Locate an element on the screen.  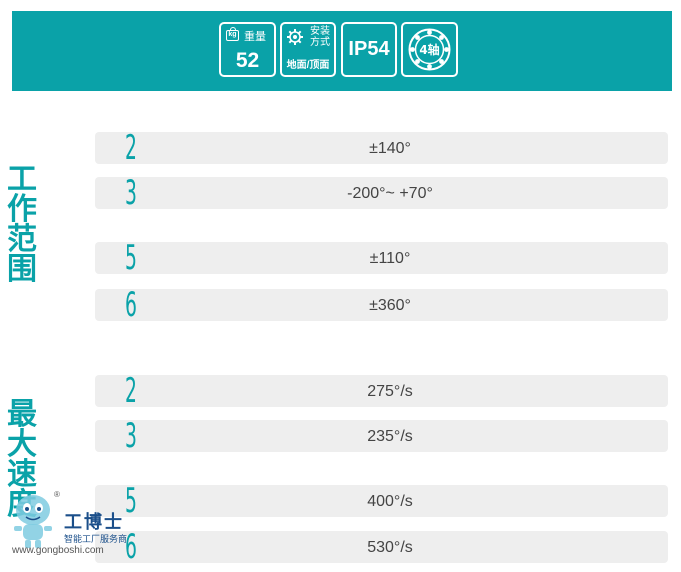
mount-label: 安装 方式 is located at coordinates (320, 37).